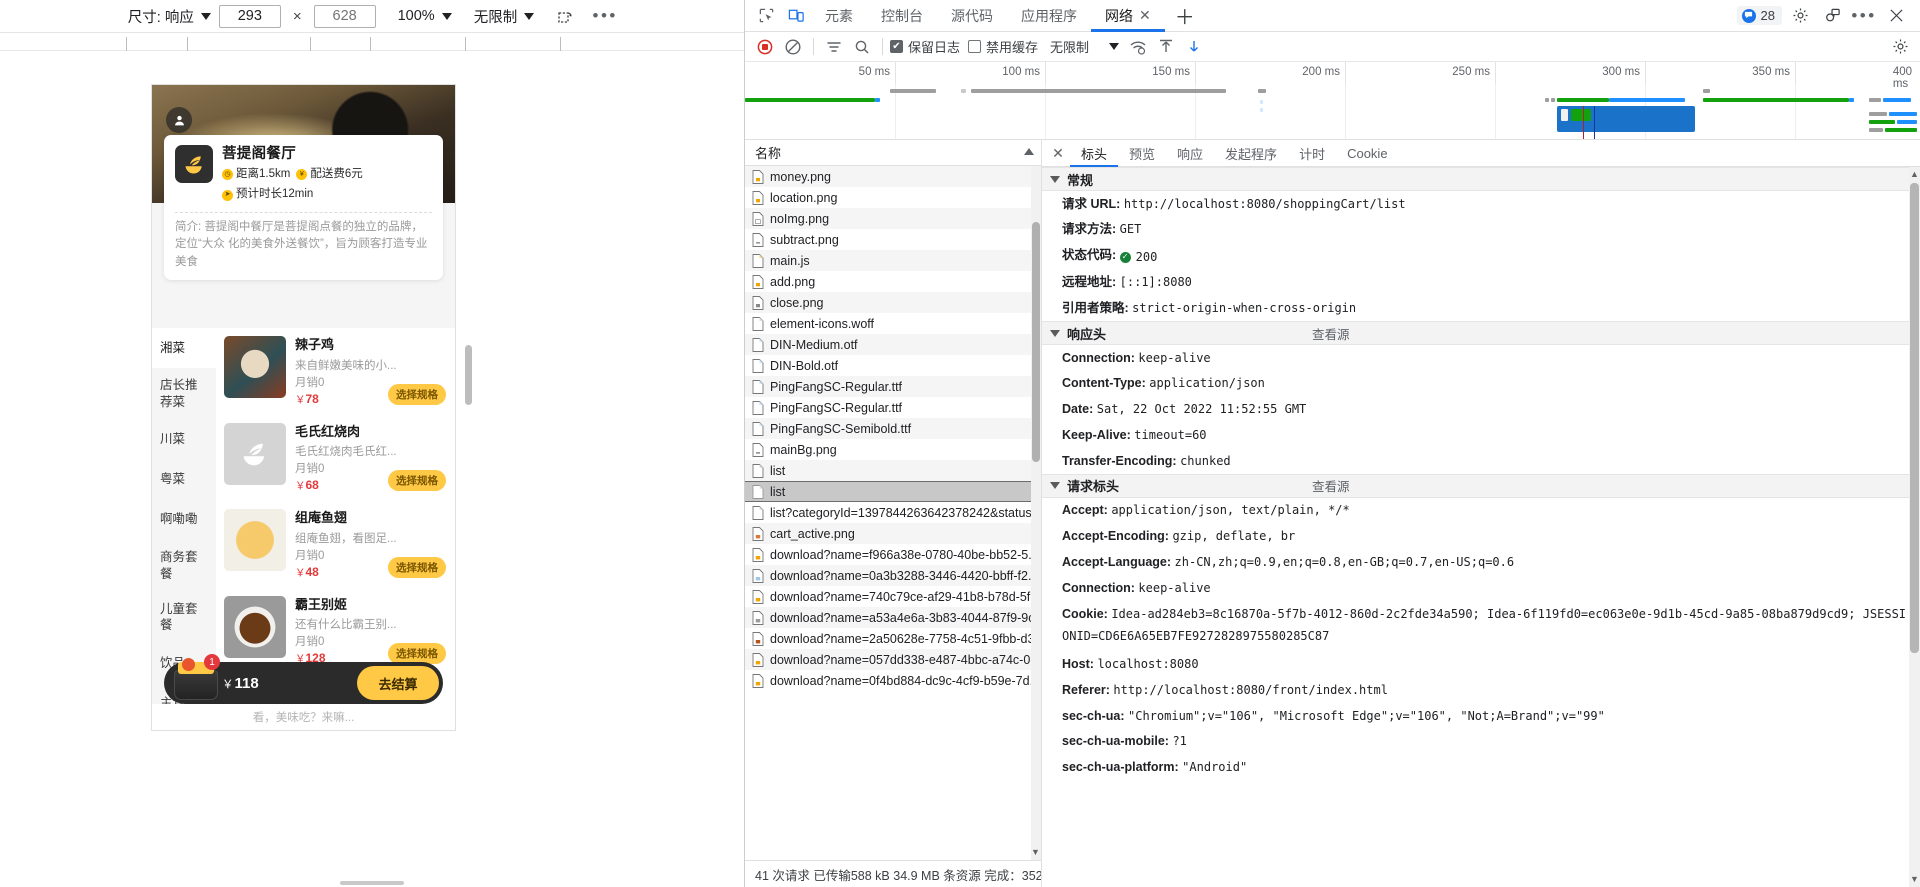 This screenshot has width=1920, height=887. Describe the element at coordinates (335, 544) in the screenshot. I see `dish-item: 组庵鱼翅 组庵鱼翅，看图足... 月销0 ￥48 选择规格` at that location.